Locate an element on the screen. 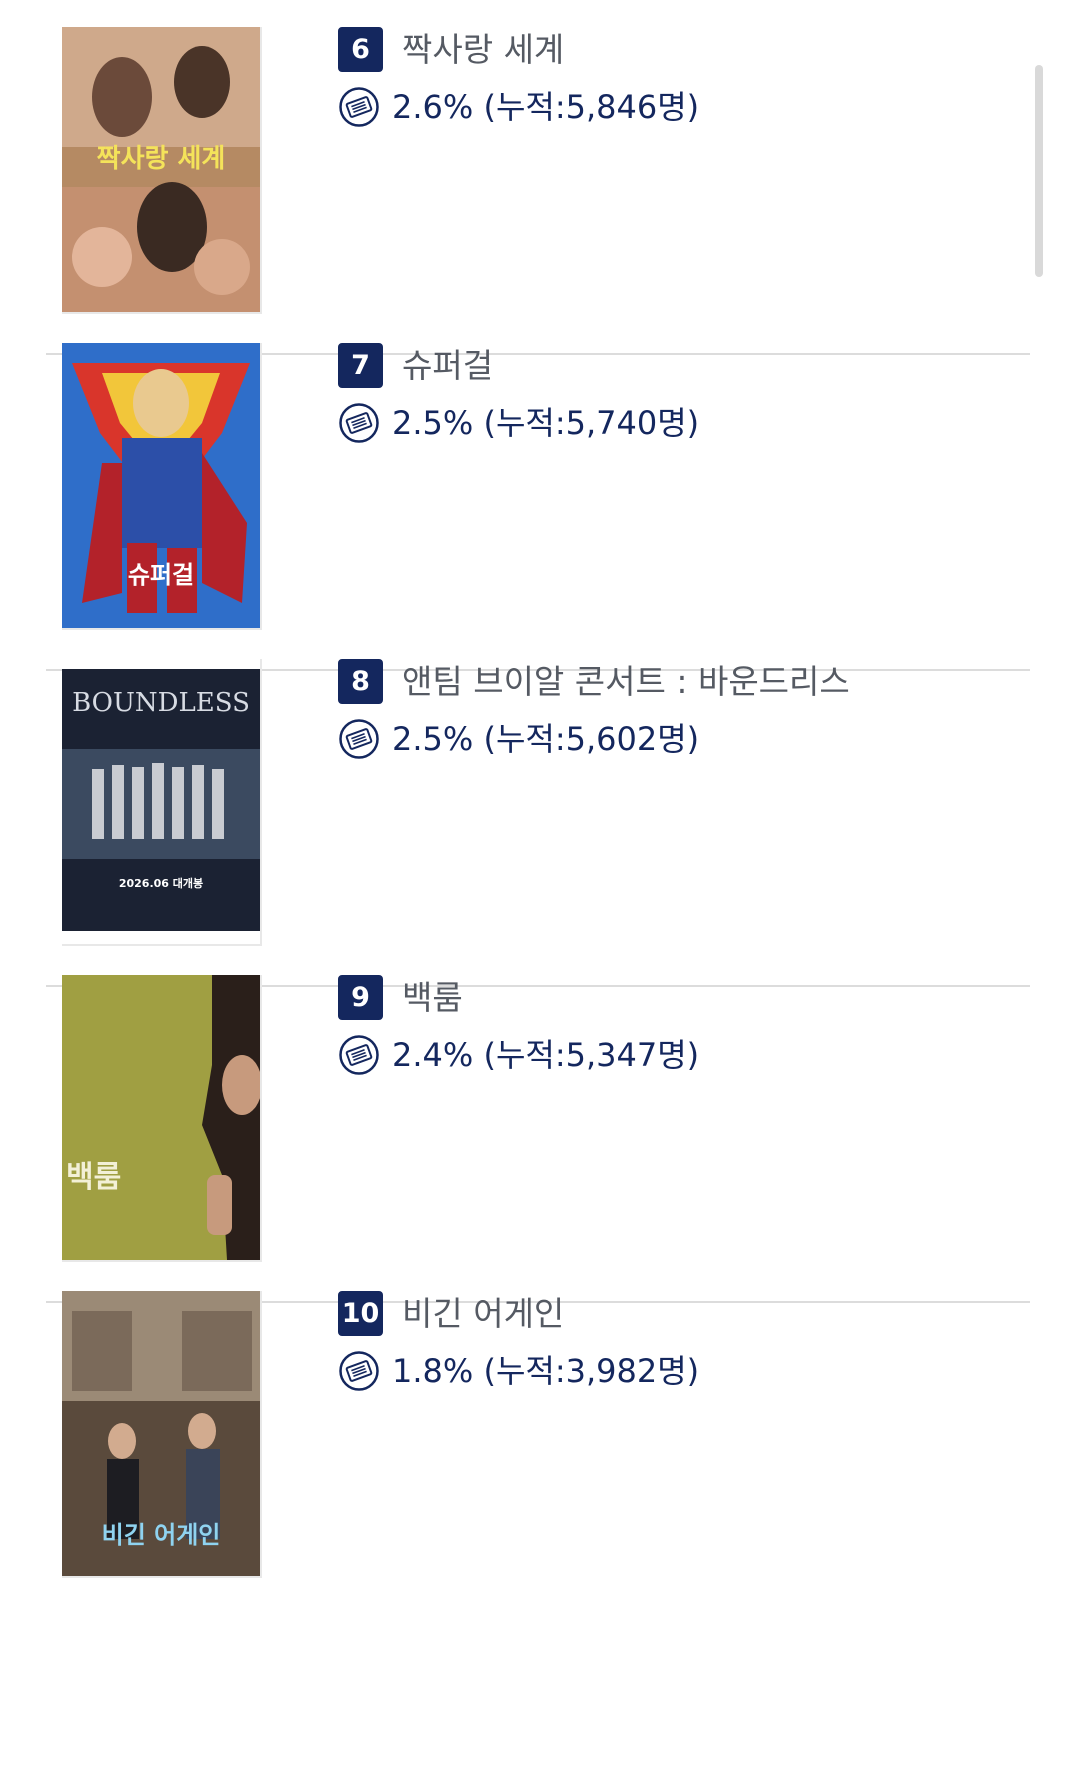 Image resolution: width=1079 pixels, height=1769 pixels. audience-share: 2.4% (누적:5,347명) is located at coordinates (546, 1055).